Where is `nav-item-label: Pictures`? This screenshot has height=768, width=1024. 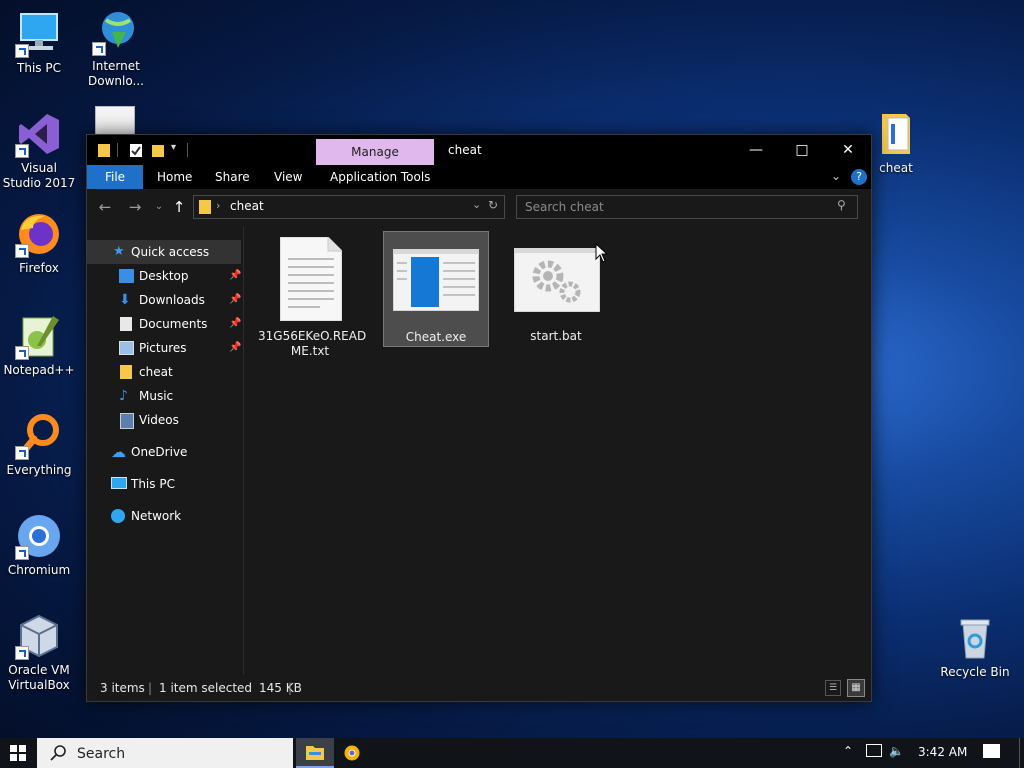 nav-item-label: Pictures is located at coordinates (163, 348).